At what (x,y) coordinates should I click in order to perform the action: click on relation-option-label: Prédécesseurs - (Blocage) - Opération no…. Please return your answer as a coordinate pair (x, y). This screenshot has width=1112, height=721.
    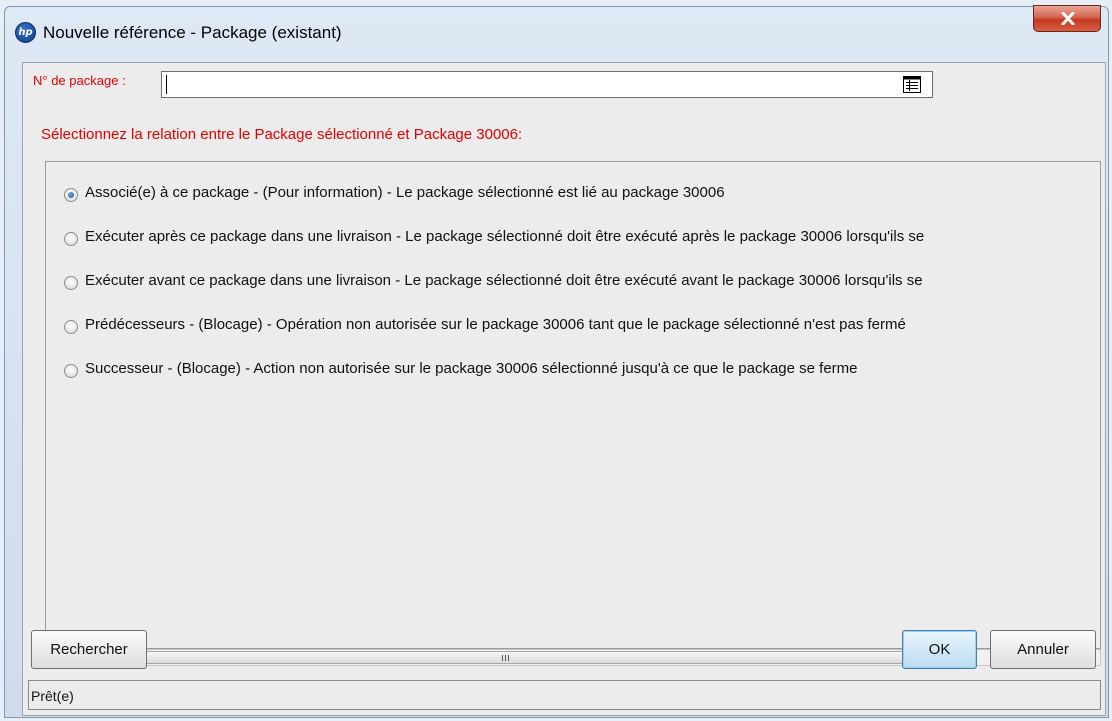
    Looking at the image, I should click on (495, 324).